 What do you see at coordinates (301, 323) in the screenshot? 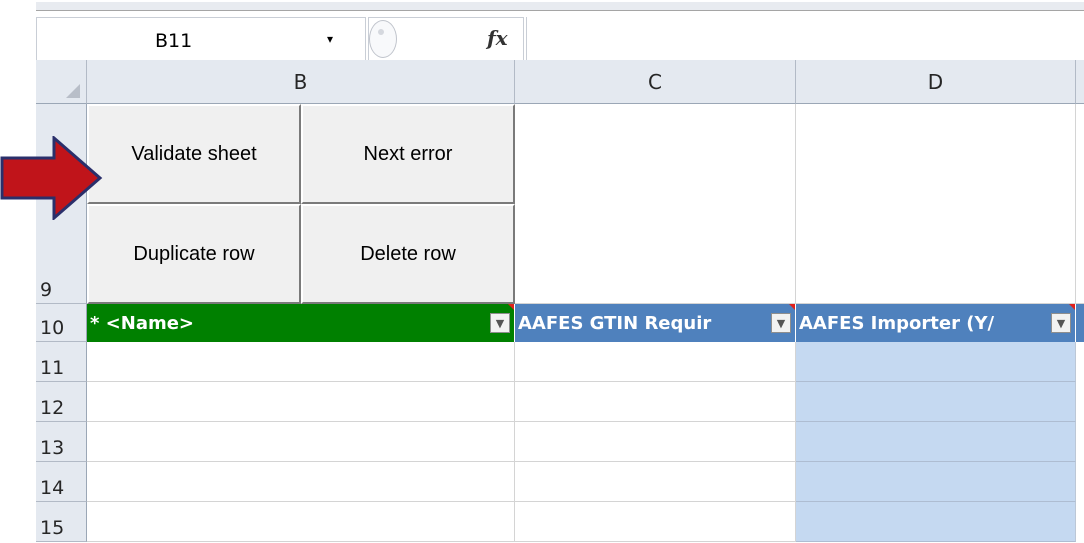
I see `header-name: * <Name> ▼` at bounding box center [301, 323].